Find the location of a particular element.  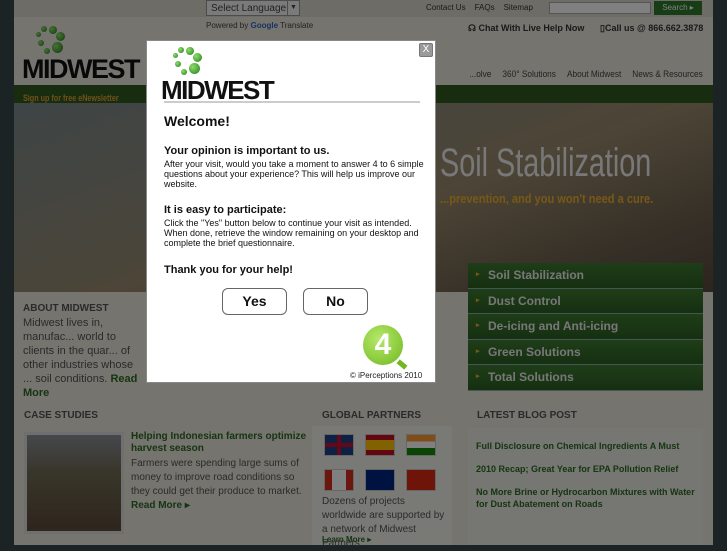

language-select-value: Select Language is located at coordinates (249, 8).